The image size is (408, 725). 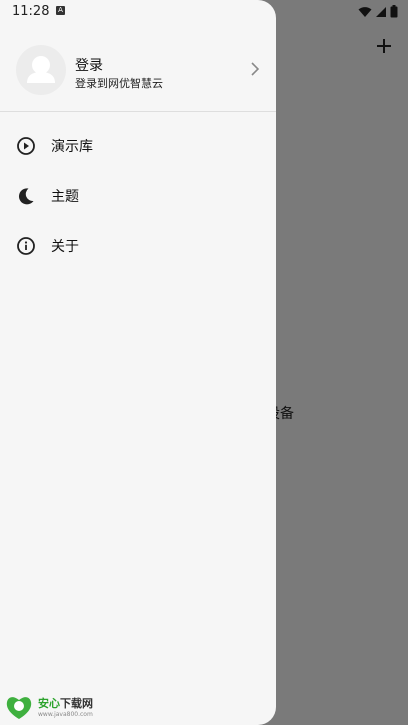 What do you see at coordinates (138, 246) in the screenshot?
I see `menu-item-about: 关于` at bounding box center [138, 246].